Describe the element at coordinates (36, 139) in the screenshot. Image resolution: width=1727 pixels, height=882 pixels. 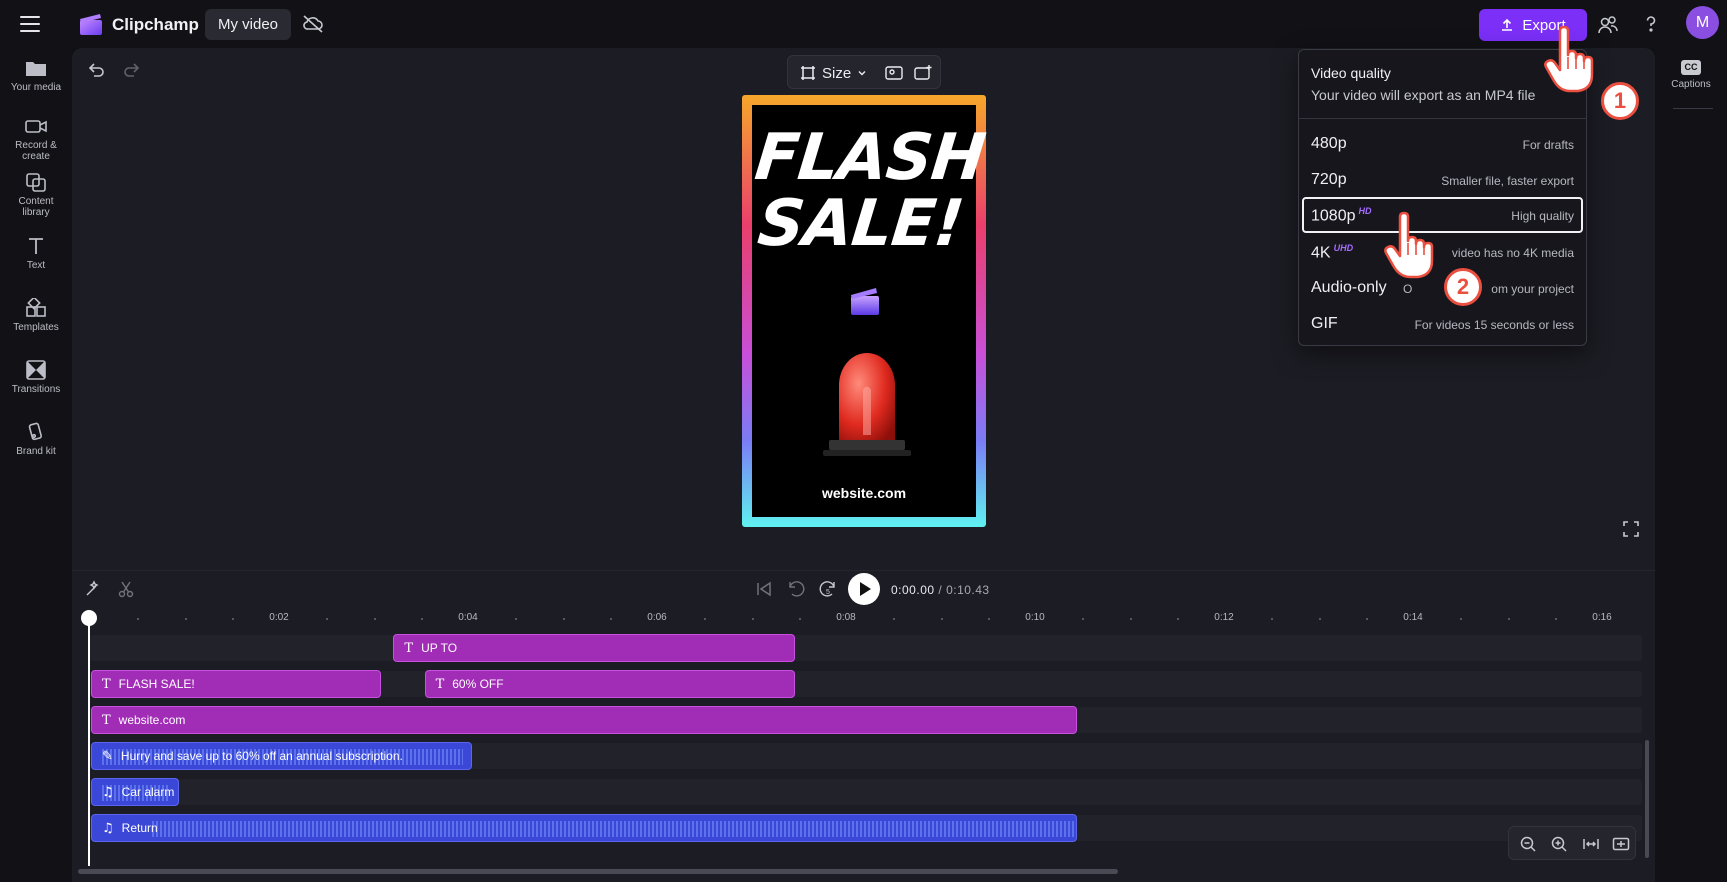
I see `sidebar-item-record-create: Record & create` at that location.